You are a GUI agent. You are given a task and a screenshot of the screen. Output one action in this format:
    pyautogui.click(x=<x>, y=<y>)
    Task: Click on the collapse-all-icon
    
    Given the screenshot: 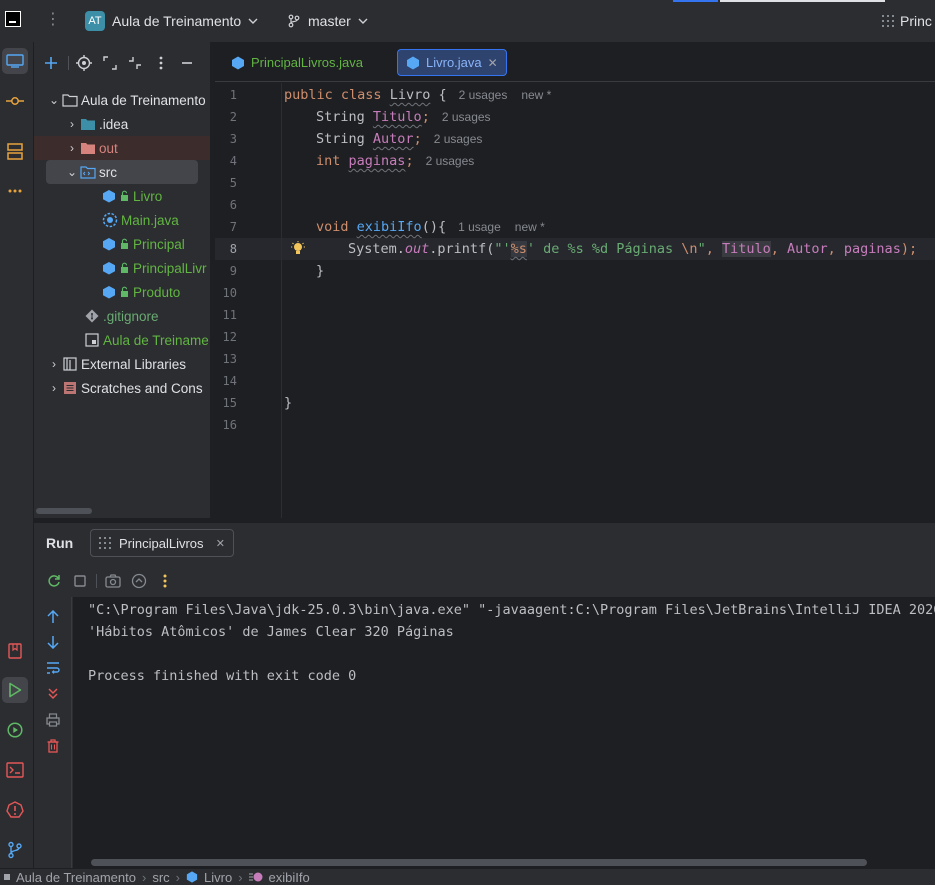 What is the action you would take?
    pyautogui.click(x=135, y=63)
    